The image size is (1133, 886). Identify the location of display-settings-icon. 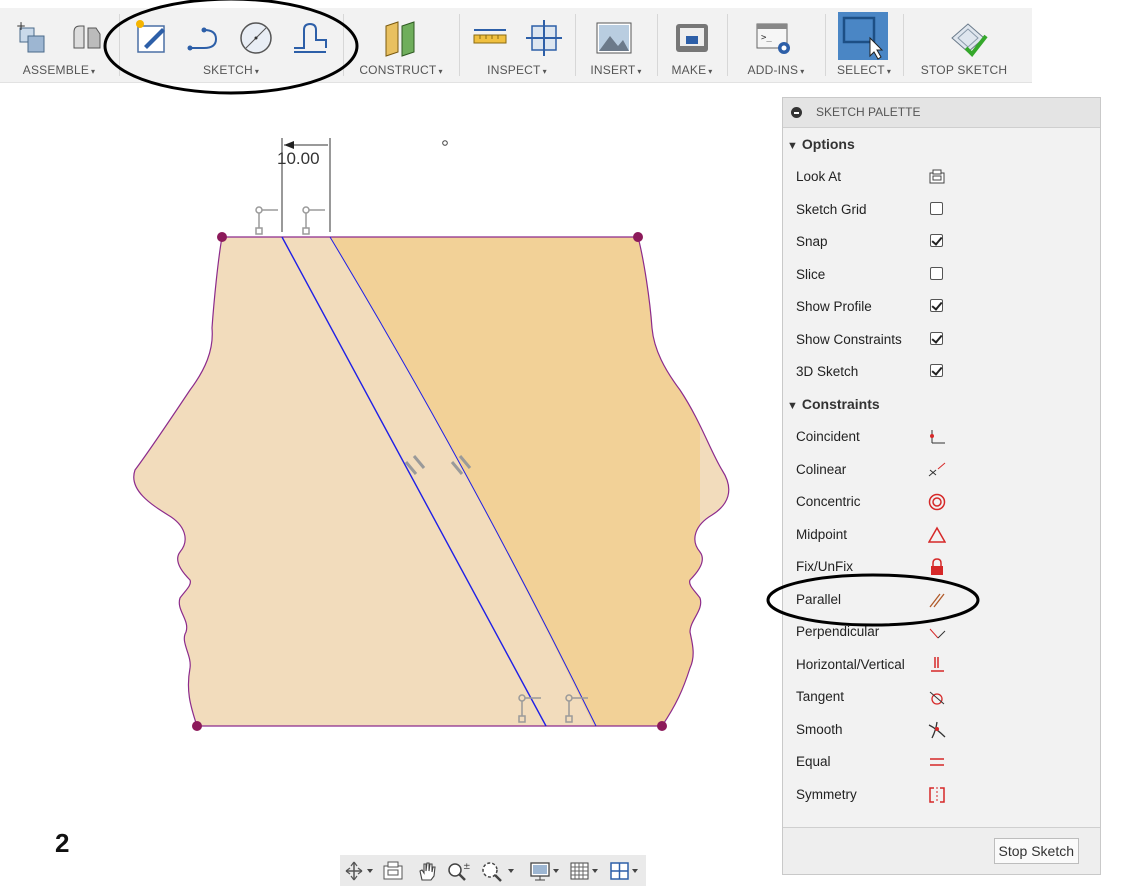
(545, 871).